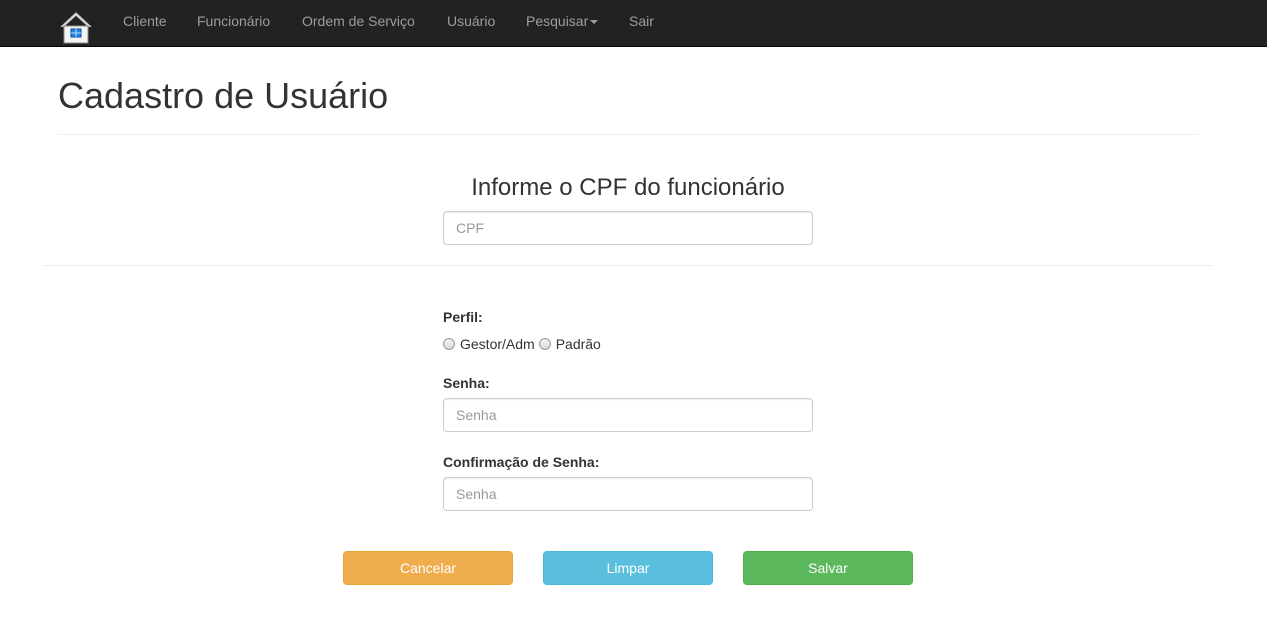 This screenshot has width=1267, height=634. Describe the element at coordinates (628, 187) in the screenshot. I see `cpf-section-heading: Informe o CPF do funcionário` at that location.